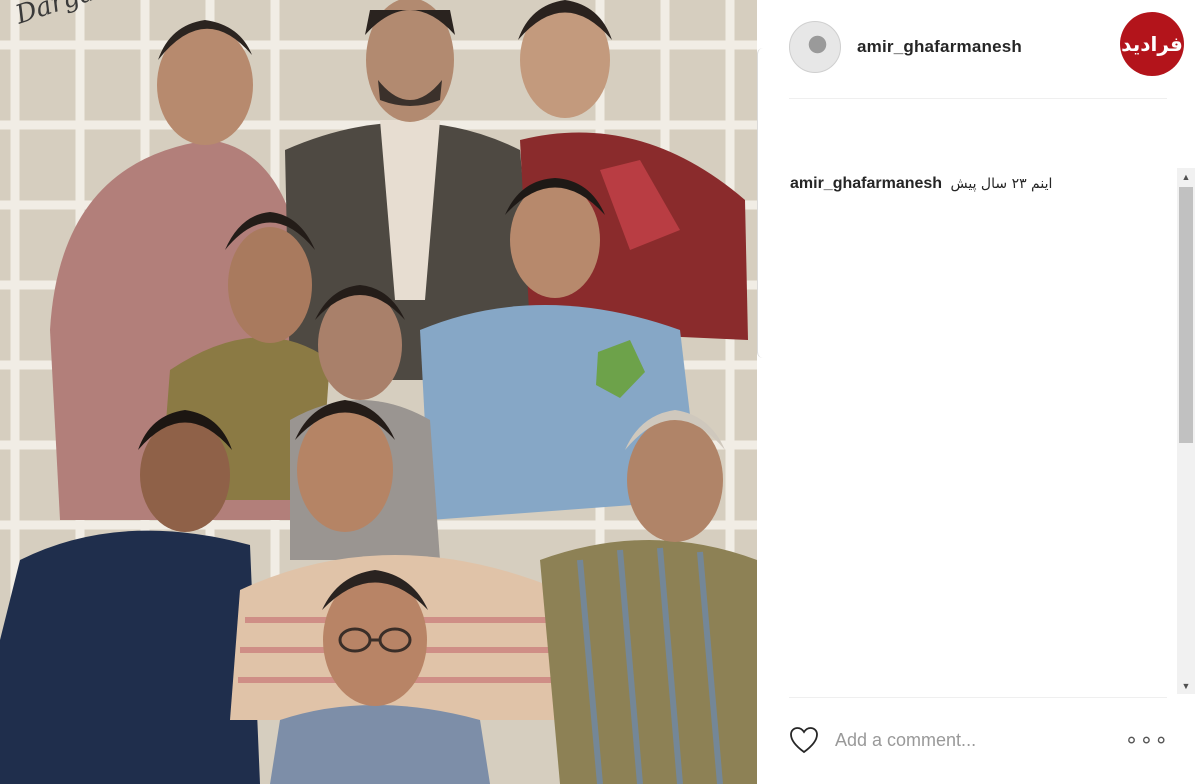 This screenshot has width=1200, height=784. What do you see at coordinates (978, 98) in the screenshot?
I see `header-divider` at bounding box center [978, 98].